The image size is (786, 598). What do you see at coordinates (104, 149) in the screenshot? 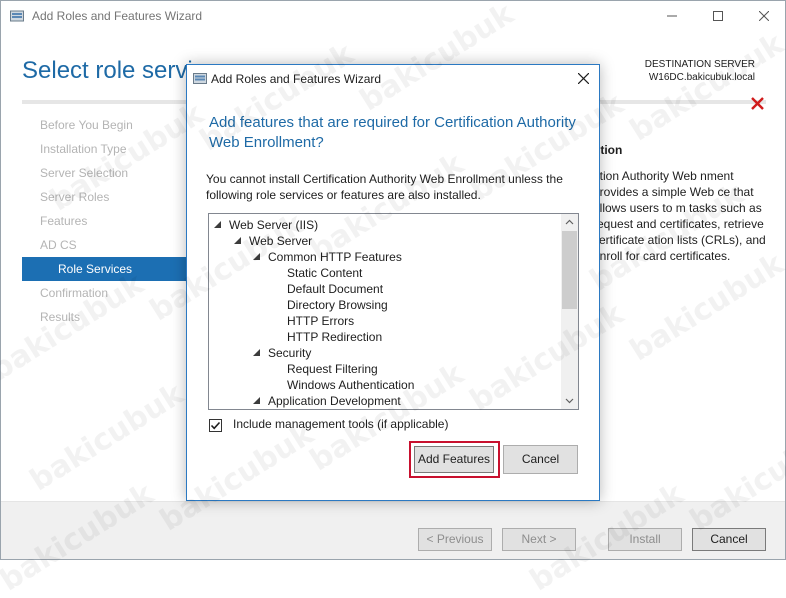
I see `nav-item: Installation Type` at bounding box center [104, 149].